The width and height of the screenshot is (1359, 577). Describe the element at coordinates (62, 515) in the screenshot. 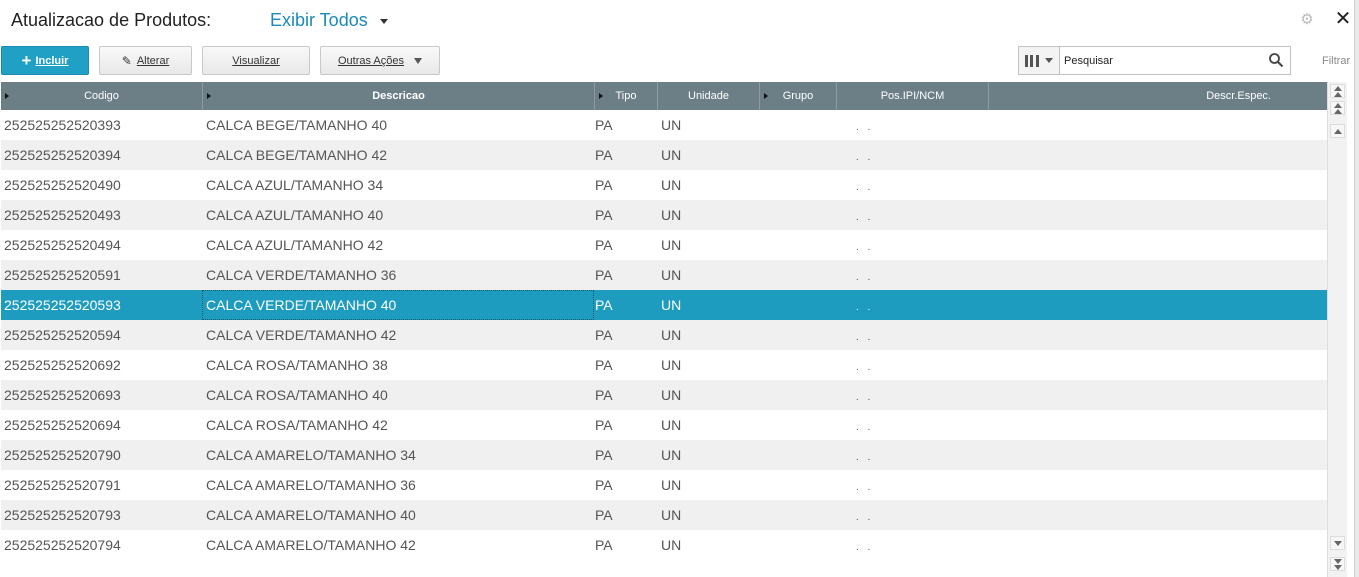

I see `cell-codigo: 252525252520793` at that location.